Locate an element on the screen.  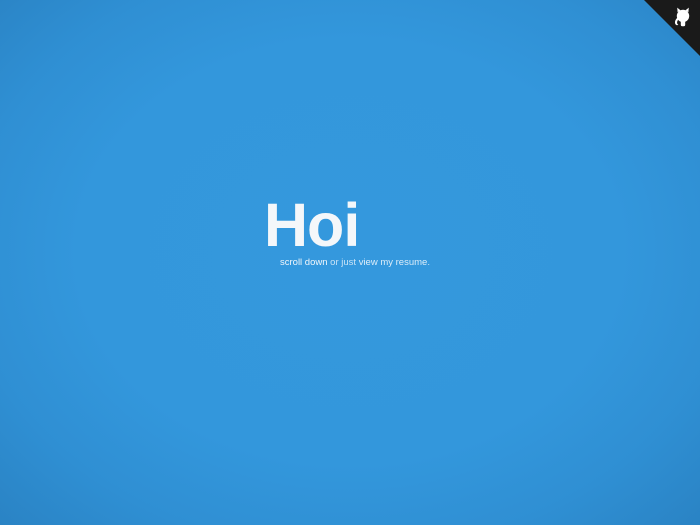
corner-badge is located at coordinates (672, 28).